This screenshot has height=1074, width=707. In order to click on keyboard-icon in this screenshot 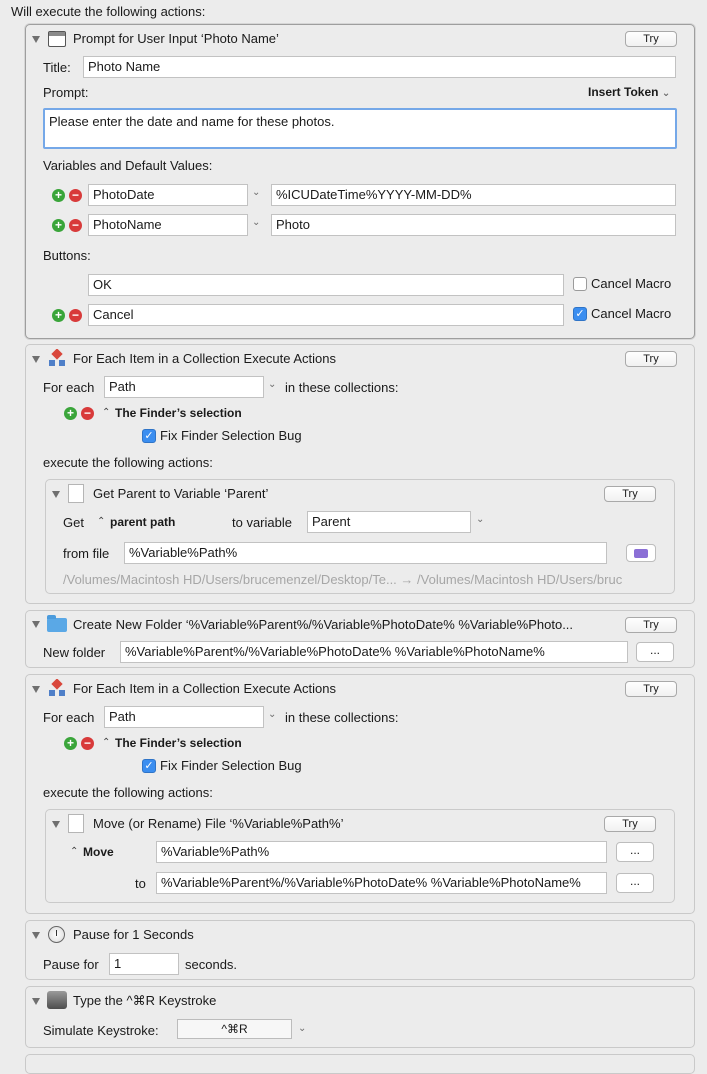, I will do `click(57, 1000)`.